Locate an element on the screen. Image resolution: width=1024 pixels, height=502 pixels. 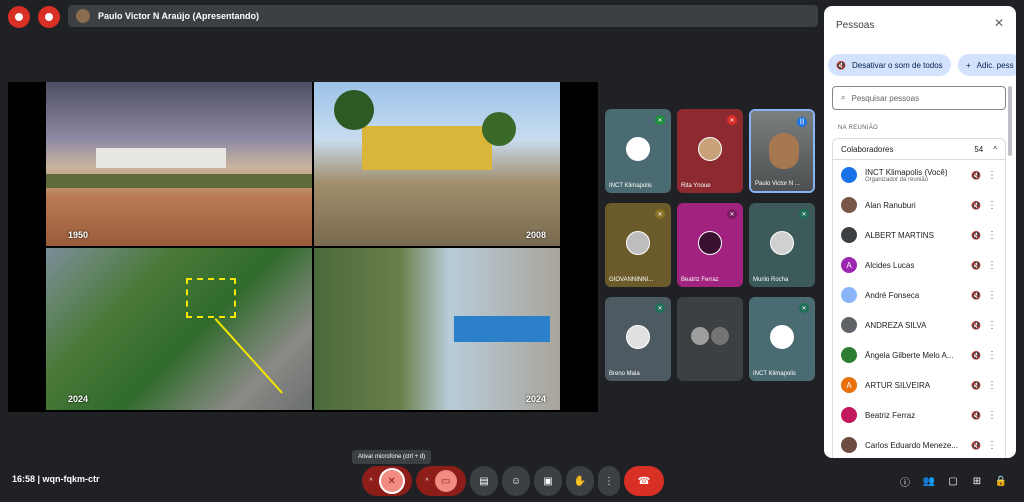
person-name: Beatriz Ferraz is located at coordinates (890, 415).